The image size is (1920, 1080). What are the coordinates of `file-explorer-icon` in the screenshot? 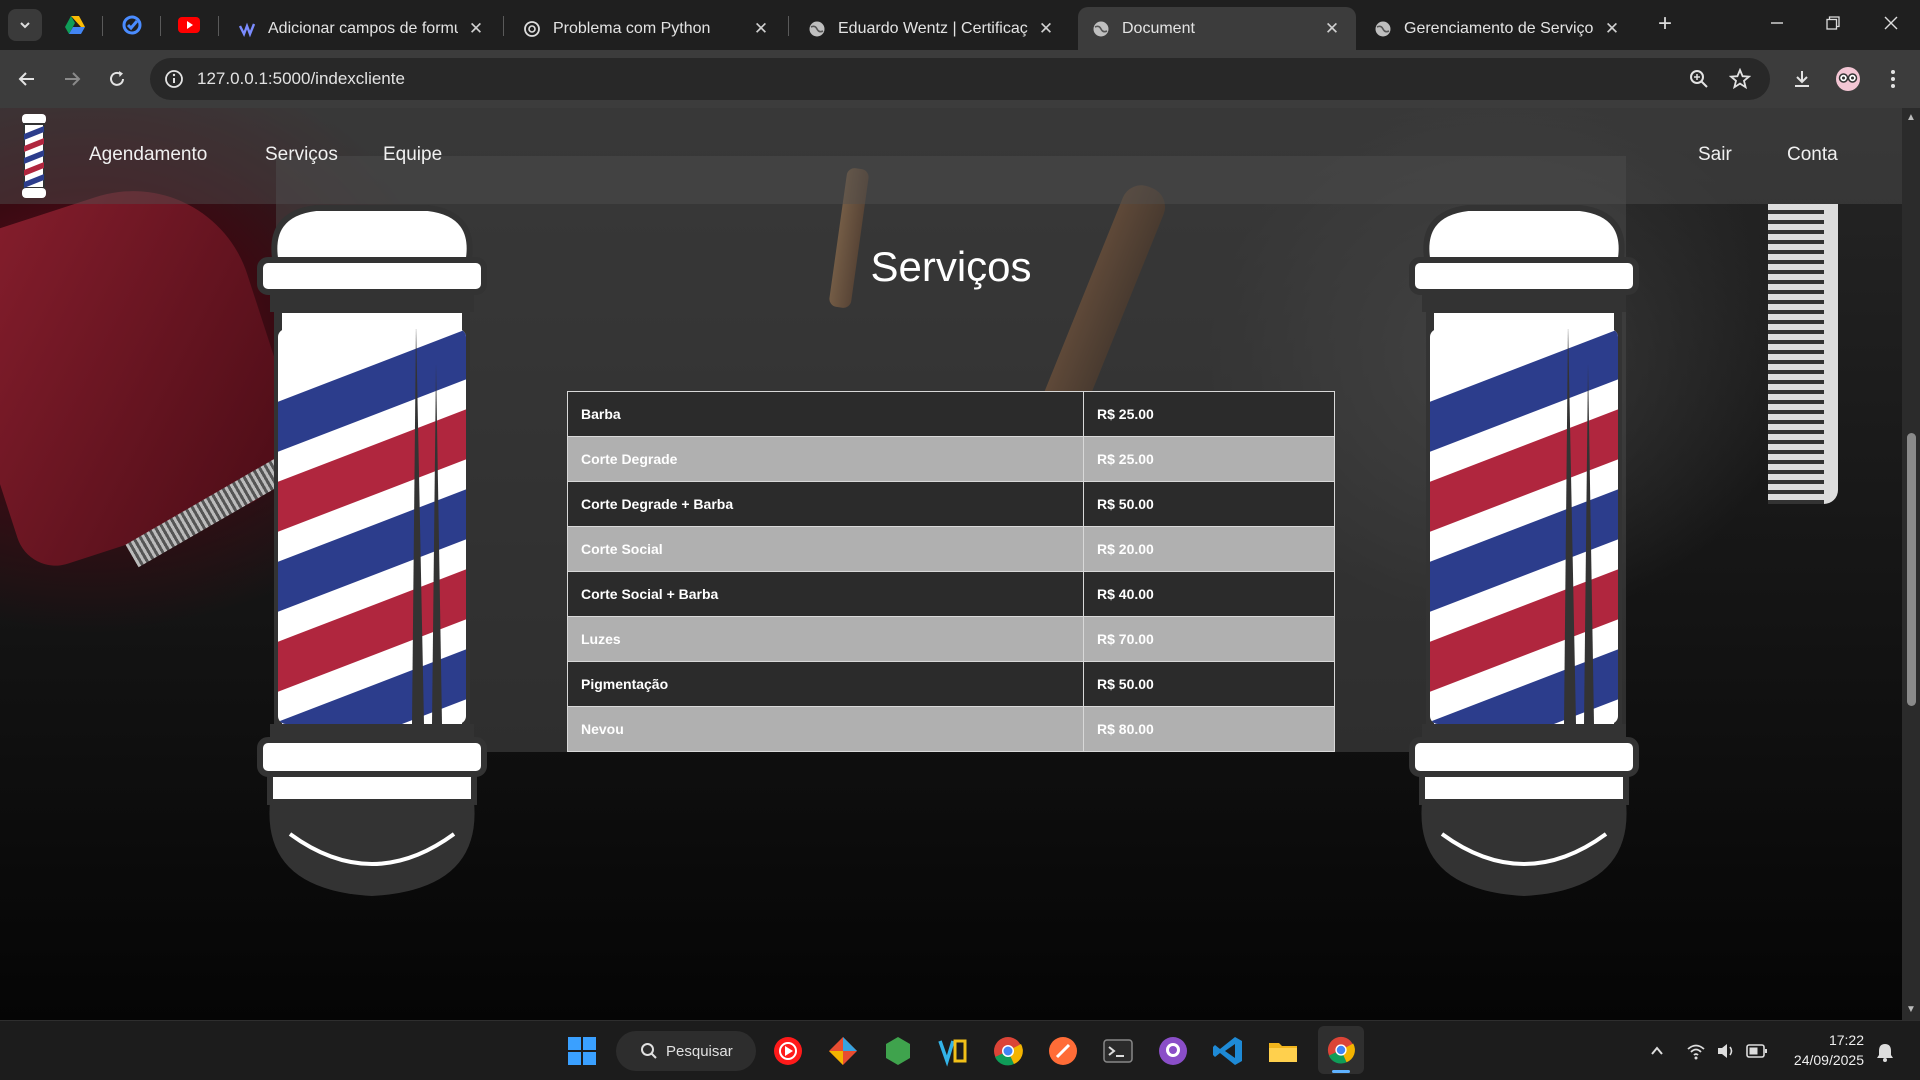 It's located at (1283, 1051).